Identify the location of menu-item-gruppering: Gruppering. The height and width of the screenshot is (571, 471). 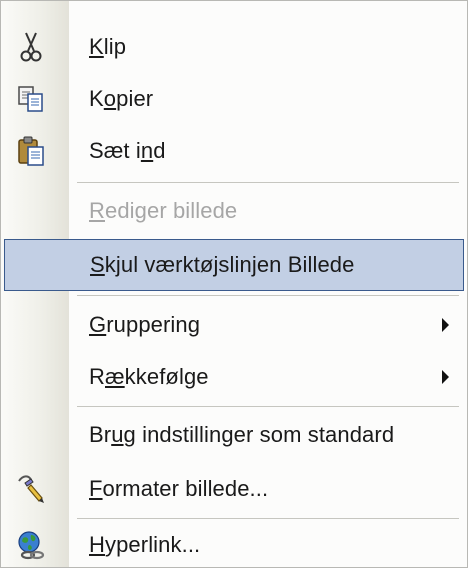
(234, 325).